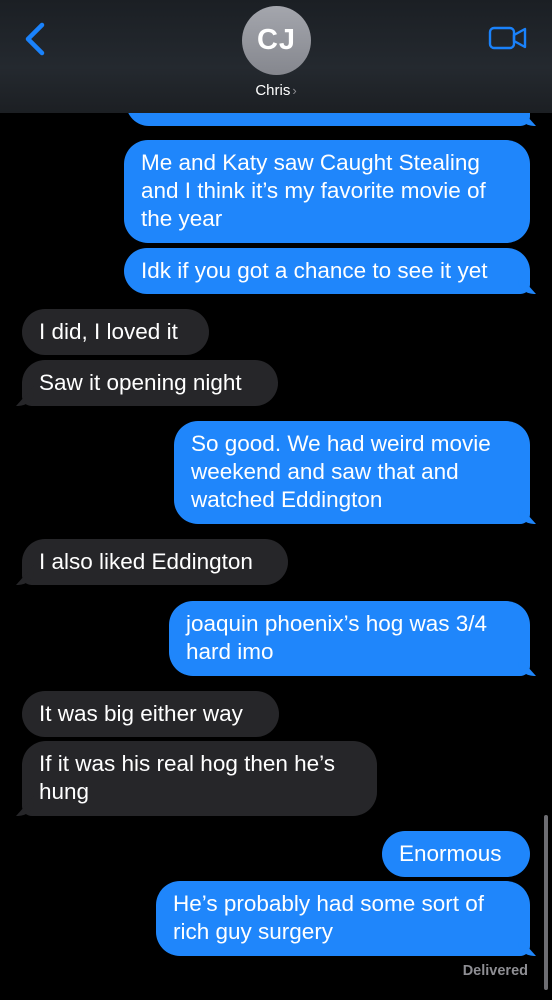  Describe the element at coordinates (294, 90) in the screenshot. I see `chevron-right-icon: ›` at that location.